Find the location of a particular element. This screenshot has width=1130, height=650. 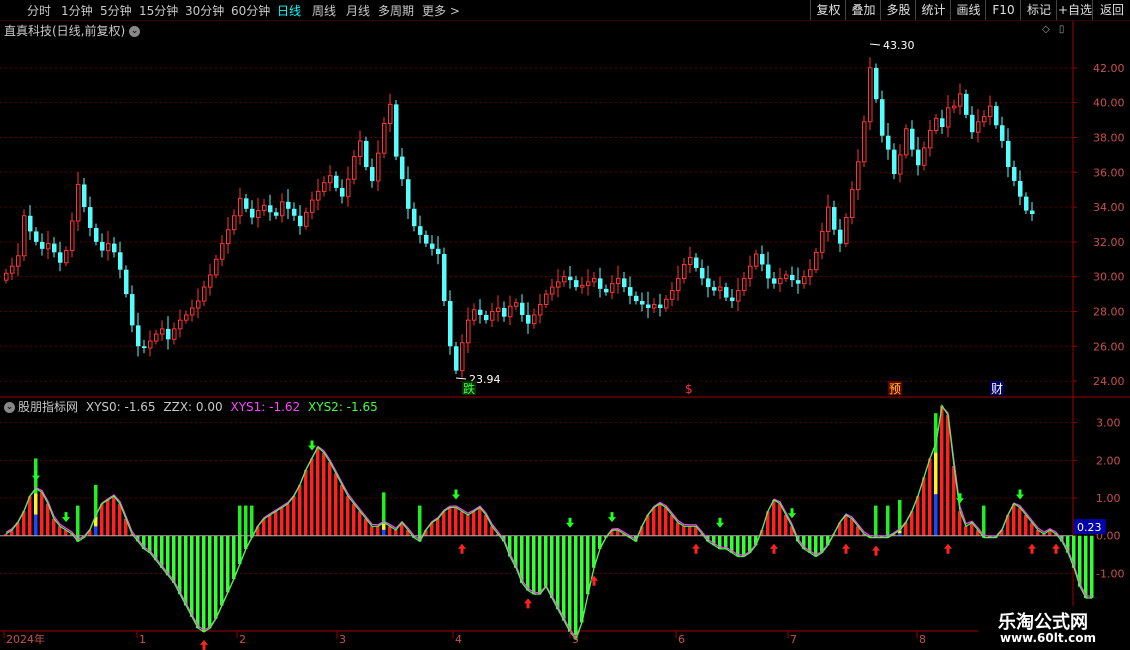

time-tick-label: 5 is located at coordinates (575, 639).